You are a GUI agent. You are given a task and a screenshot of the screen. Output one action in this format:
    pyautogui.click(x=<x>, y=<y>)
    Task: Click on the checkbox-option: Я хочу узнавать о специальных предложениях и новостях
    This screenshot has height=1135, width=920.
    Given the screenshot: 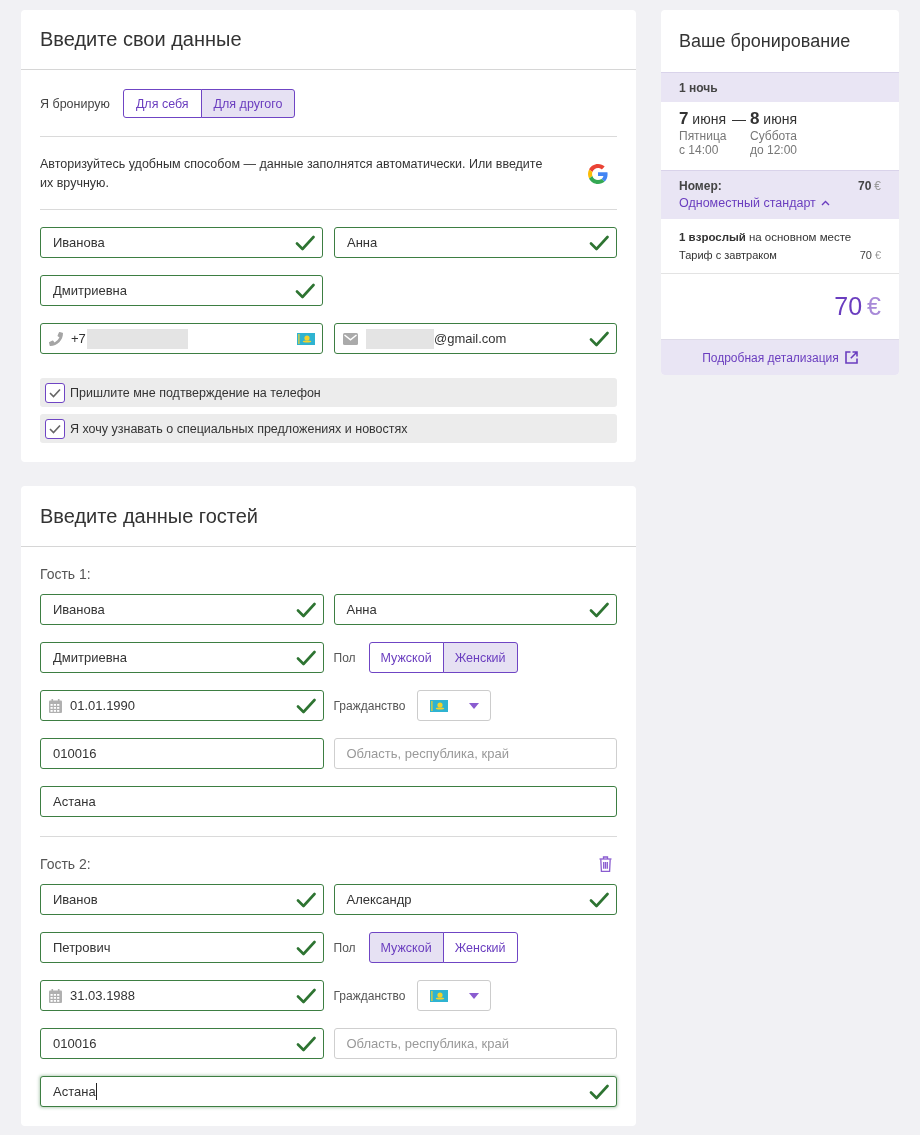 What is the action you would take?
    pyautogui.click(x=328, y=428)
    